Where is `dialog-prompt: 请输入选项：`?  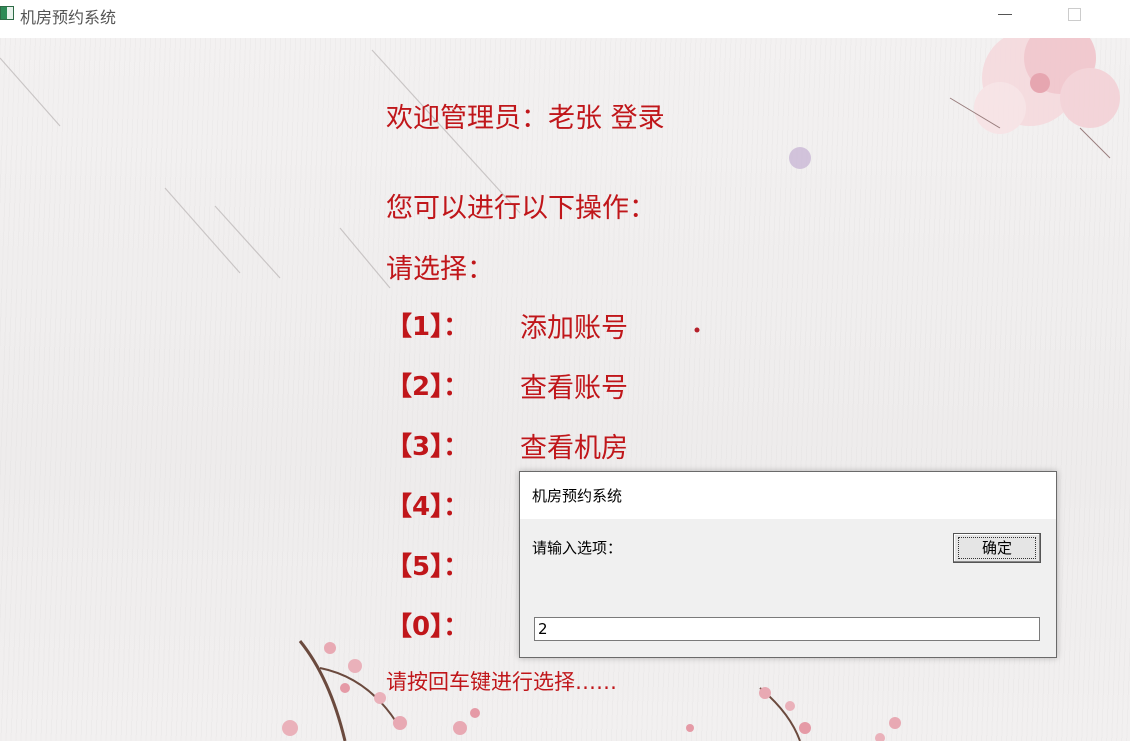 dialog-prompt: 请输入选项： is located at coordinates (577, 548).